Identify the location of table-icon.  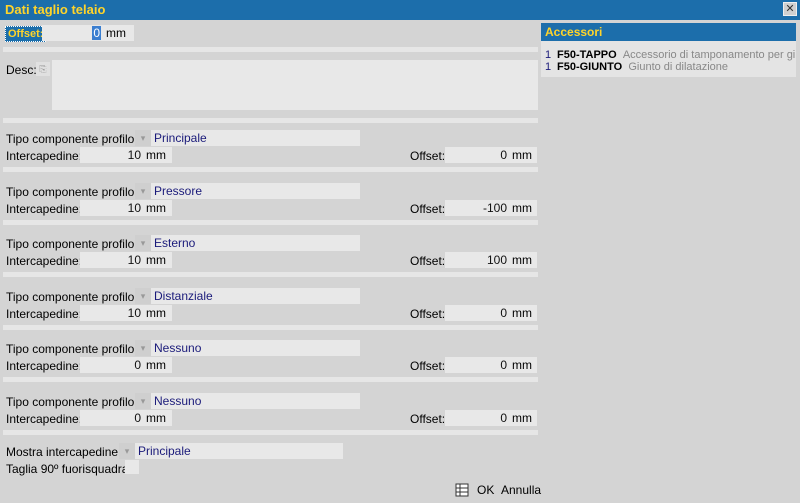
(462, 490).